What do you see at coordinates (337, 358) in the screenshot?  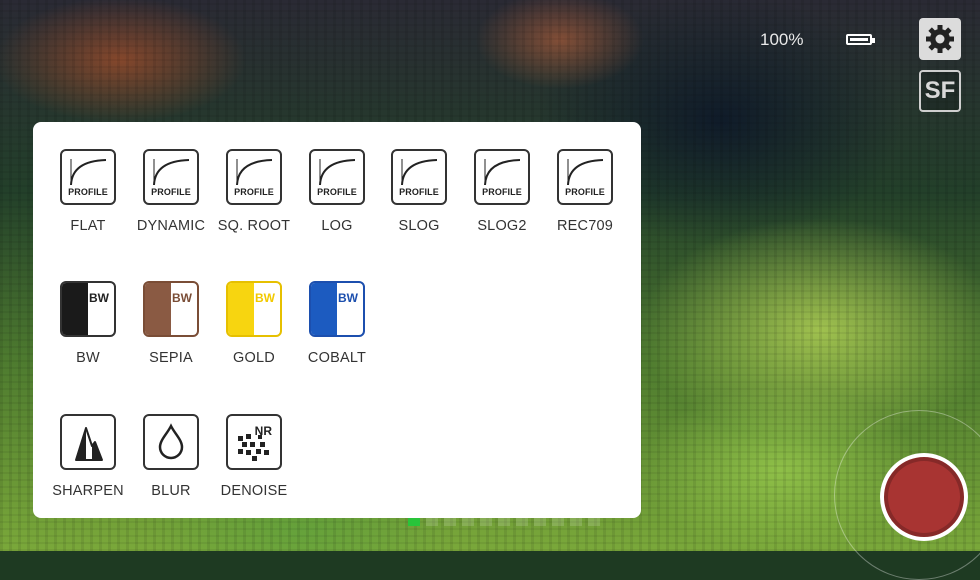 I see `tint-label: COBALT` at bounding box center [337, 358].